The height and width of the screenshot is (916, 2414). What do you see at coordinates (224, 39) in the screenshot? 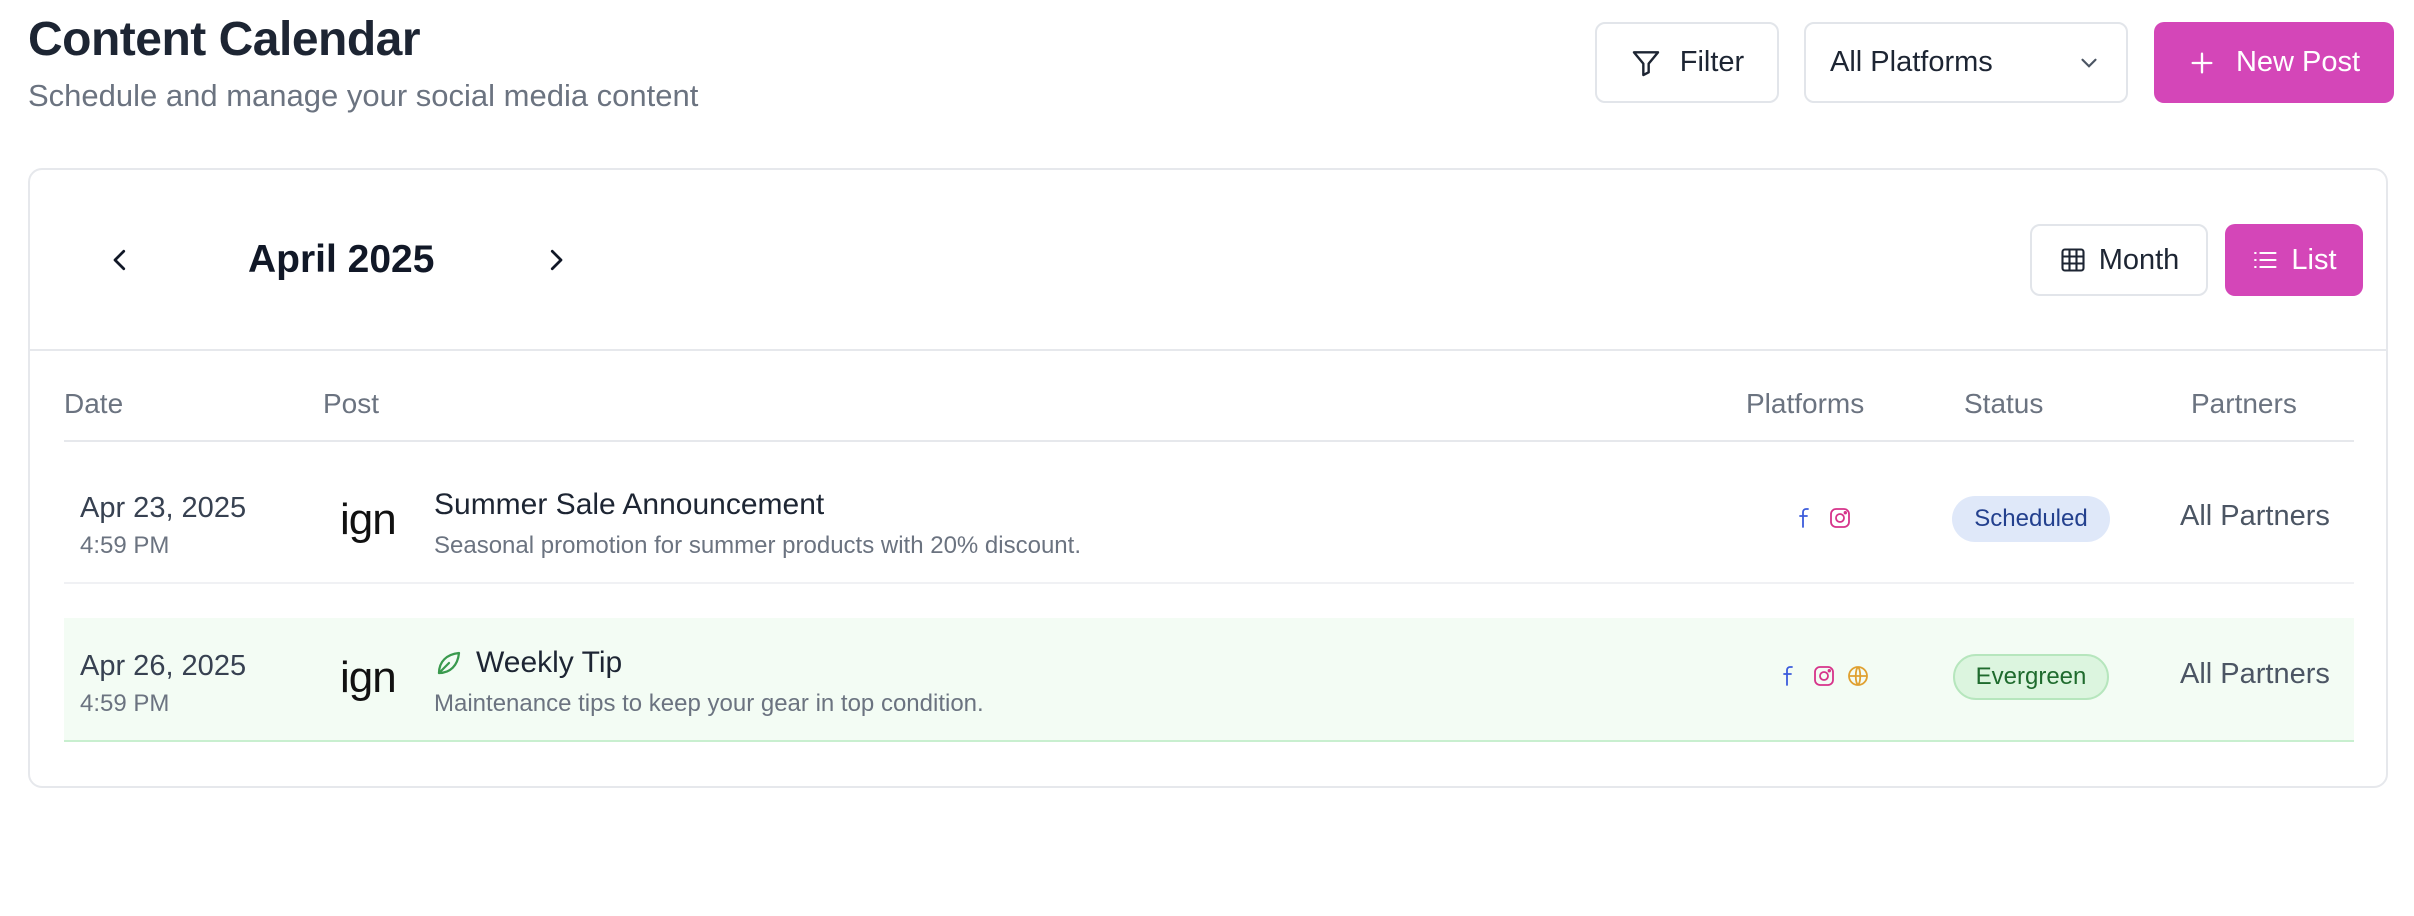
I see `page-title: Content Calendar` at bounding box center [224, 39].